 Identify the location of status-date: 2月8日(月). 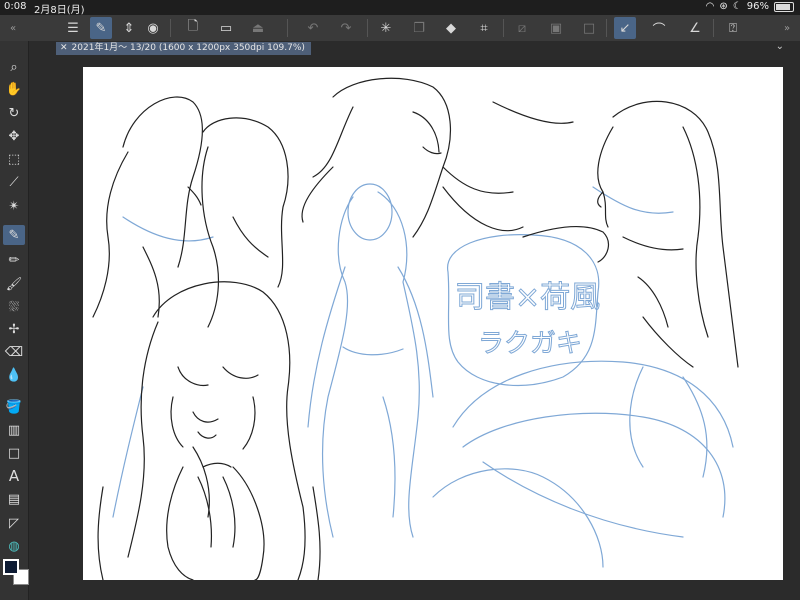
(59, 10).